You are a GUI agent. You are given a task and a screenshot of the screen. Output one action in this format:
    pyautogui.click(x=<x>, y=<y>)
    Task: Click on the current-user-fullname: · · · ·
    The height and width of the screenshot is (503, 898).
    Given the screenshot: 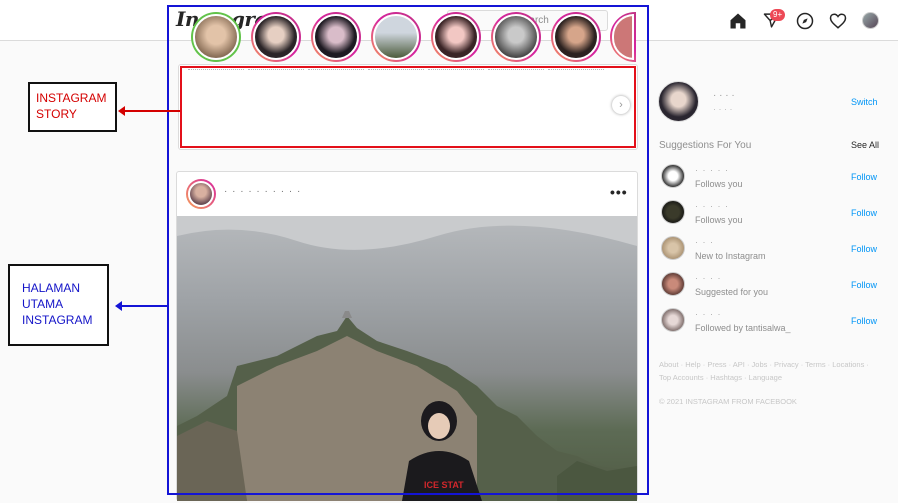 What is the action you would take?
    pyautogui.click(x=723, y=109)
    